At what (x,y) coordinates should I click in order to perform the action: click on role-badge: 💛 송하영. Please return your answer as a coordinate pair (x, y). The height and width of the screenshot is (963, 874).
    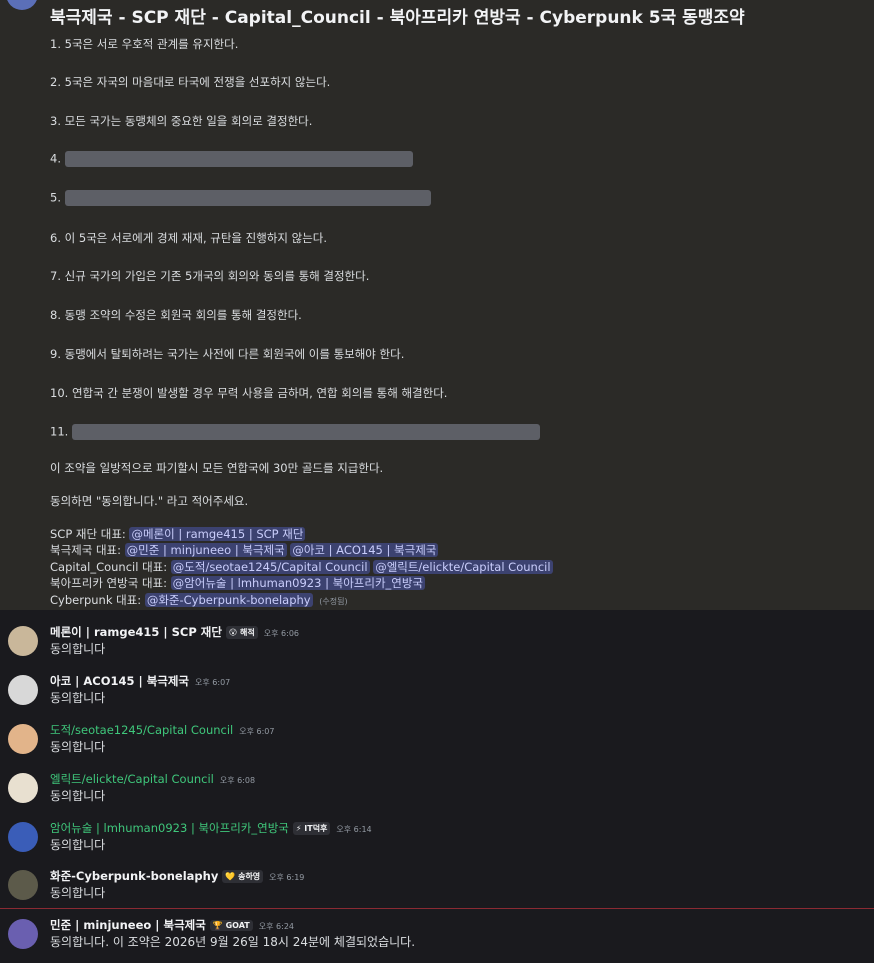
    Looking at the image, I should click on (243, 876).